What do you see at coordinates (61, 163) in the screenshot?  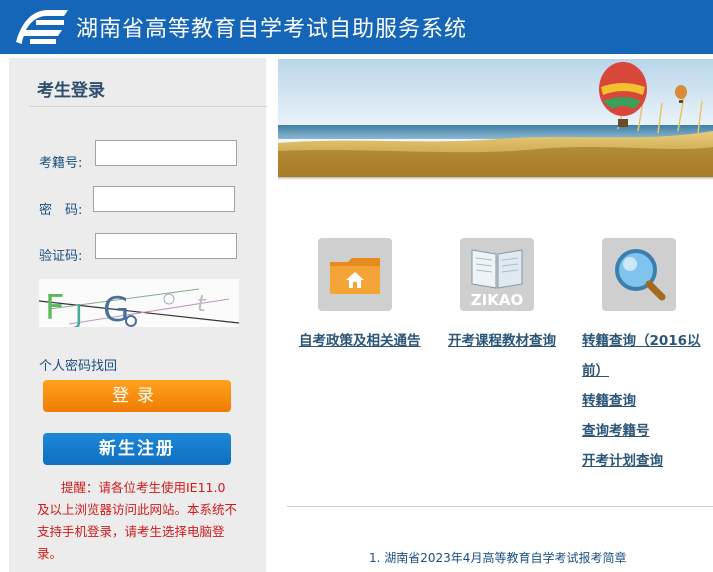 I see `id-label: 考籍号:` at bounding box center [61, 163].